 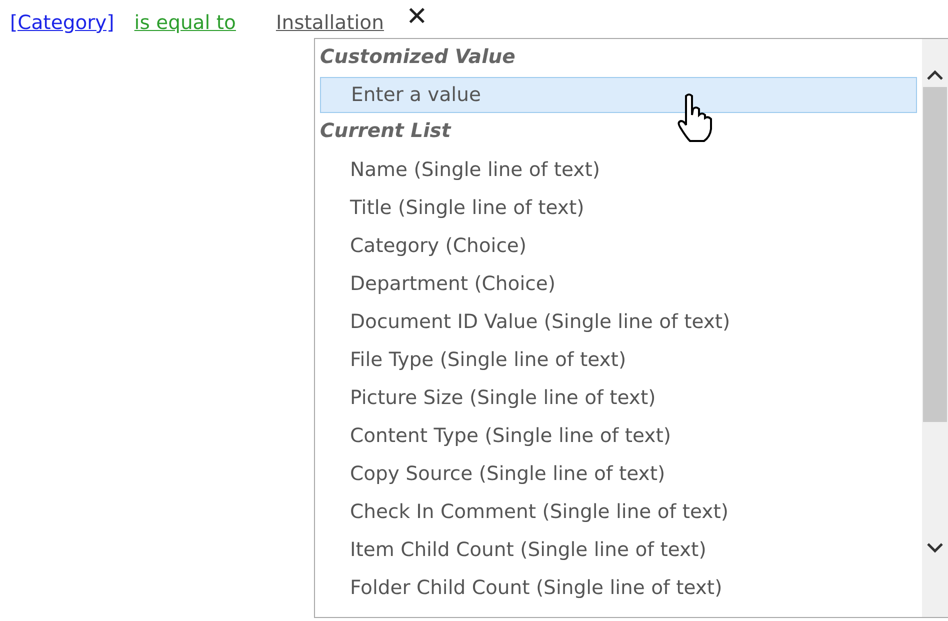 I want to click on list-option: Folder Child Count (Single line of text), so click(x=618, y=588).